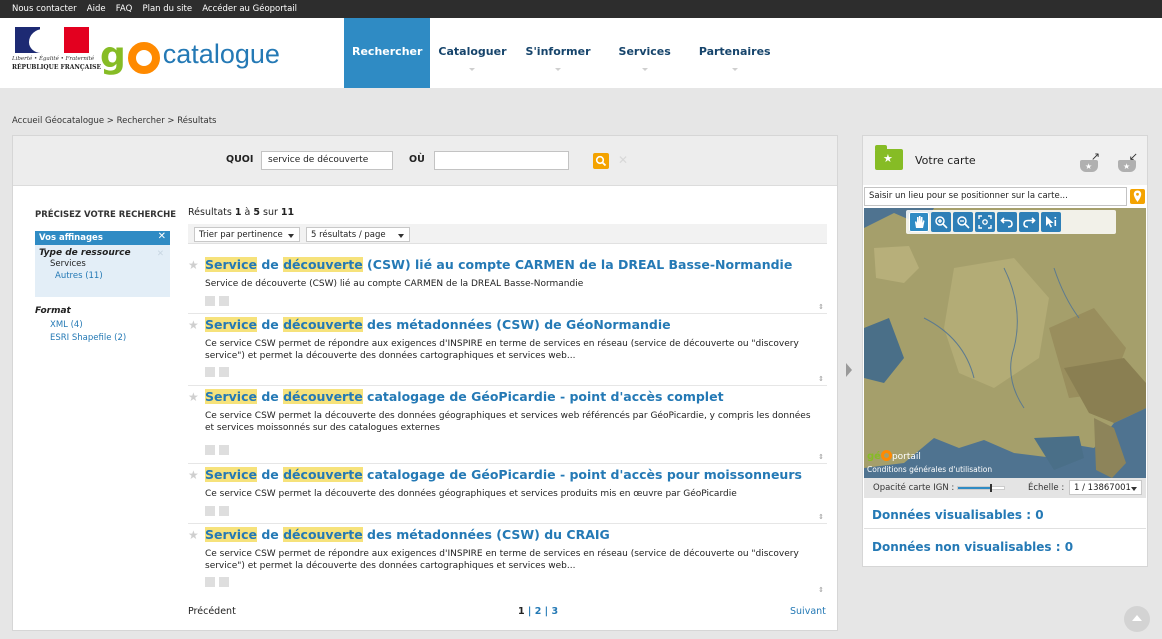  Describe the element at coordinates (96, 9) in the screenshot. I see `help-link: Aide` at that location.